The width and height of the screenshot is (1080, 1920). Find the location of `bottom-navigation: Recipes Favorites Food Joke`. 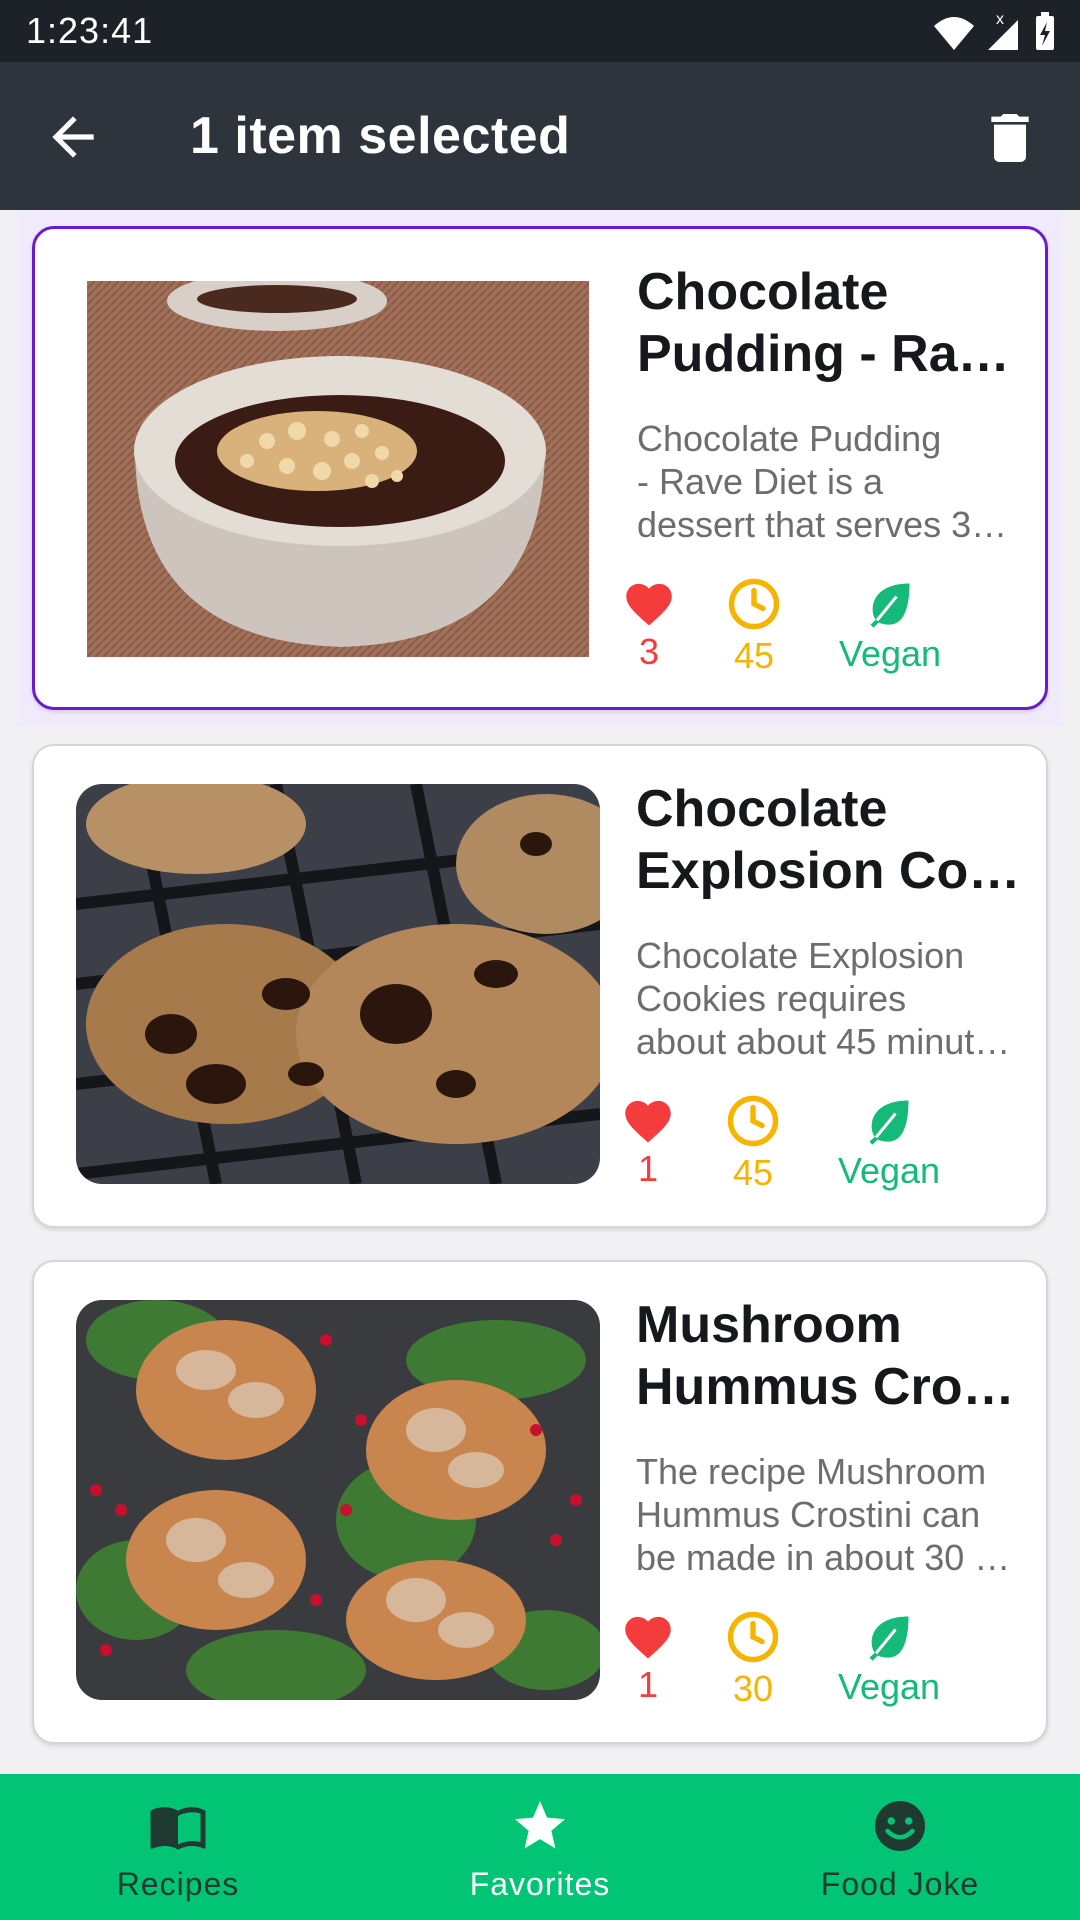

bottom-navigation: Recipes Favorites Food Joke is located at coordinates (540, 1847).